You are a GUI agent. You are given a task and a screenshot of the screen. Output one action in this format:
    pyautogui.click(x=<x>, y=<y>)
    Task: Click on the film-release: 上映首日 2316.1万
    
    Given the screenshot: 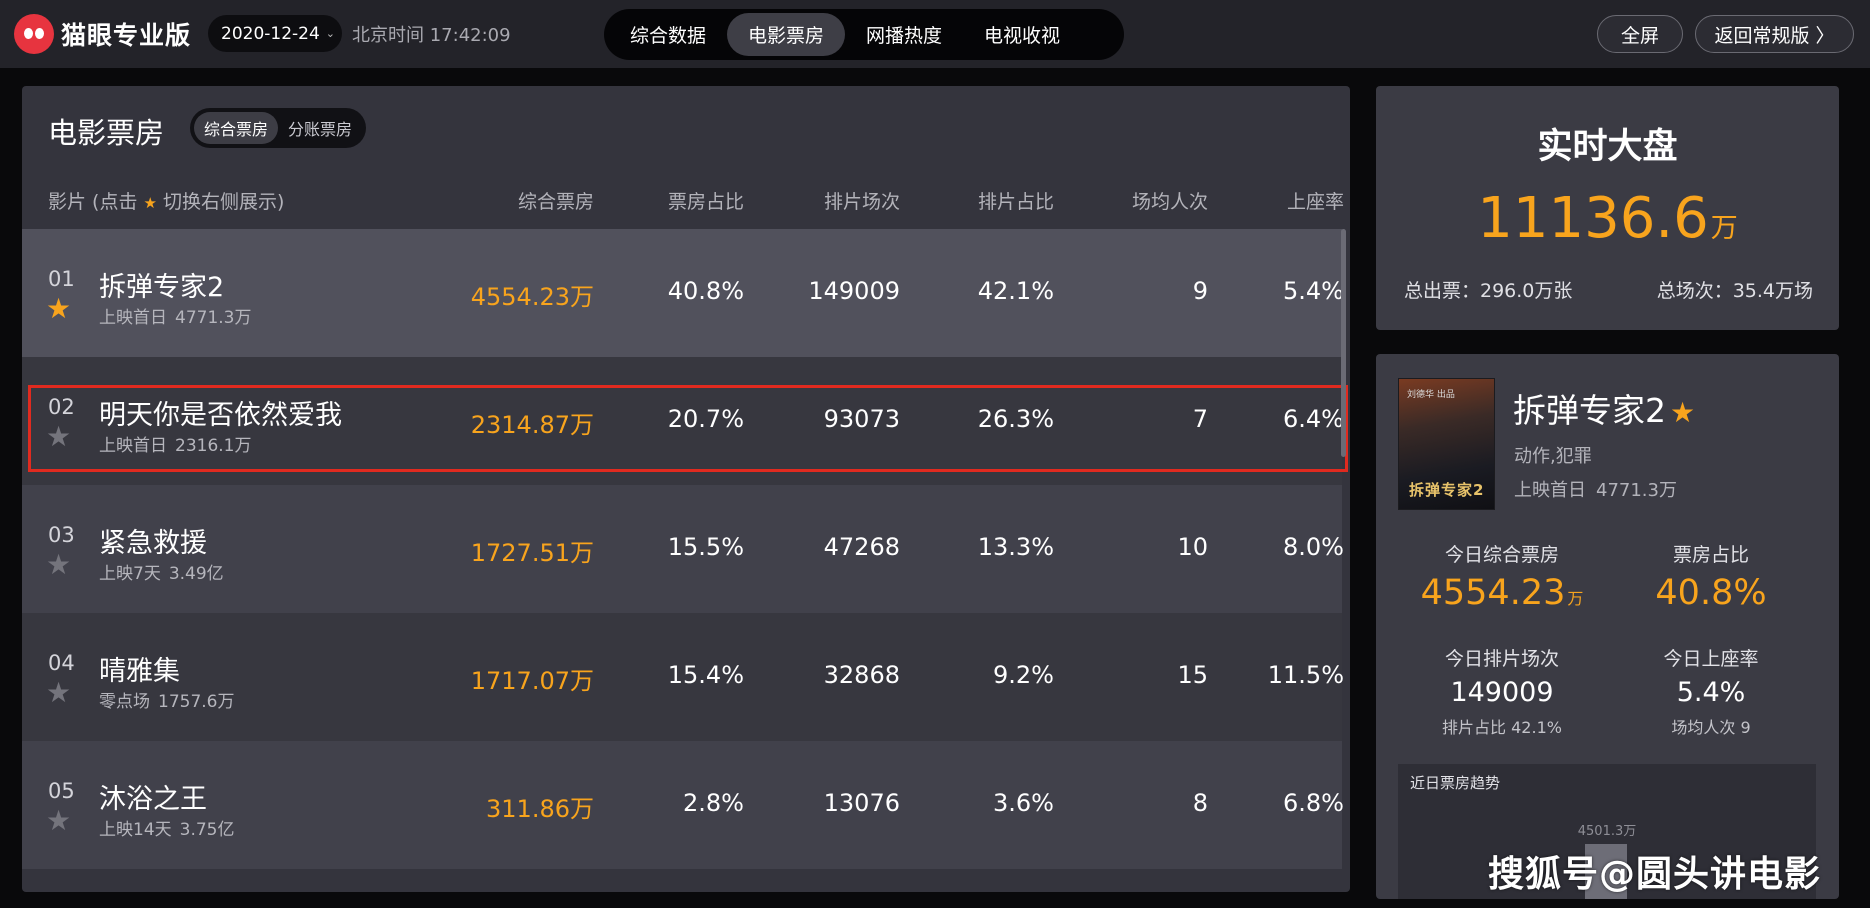 What is the action you would take?
    pyautogui.click(x=175, y=443)
    